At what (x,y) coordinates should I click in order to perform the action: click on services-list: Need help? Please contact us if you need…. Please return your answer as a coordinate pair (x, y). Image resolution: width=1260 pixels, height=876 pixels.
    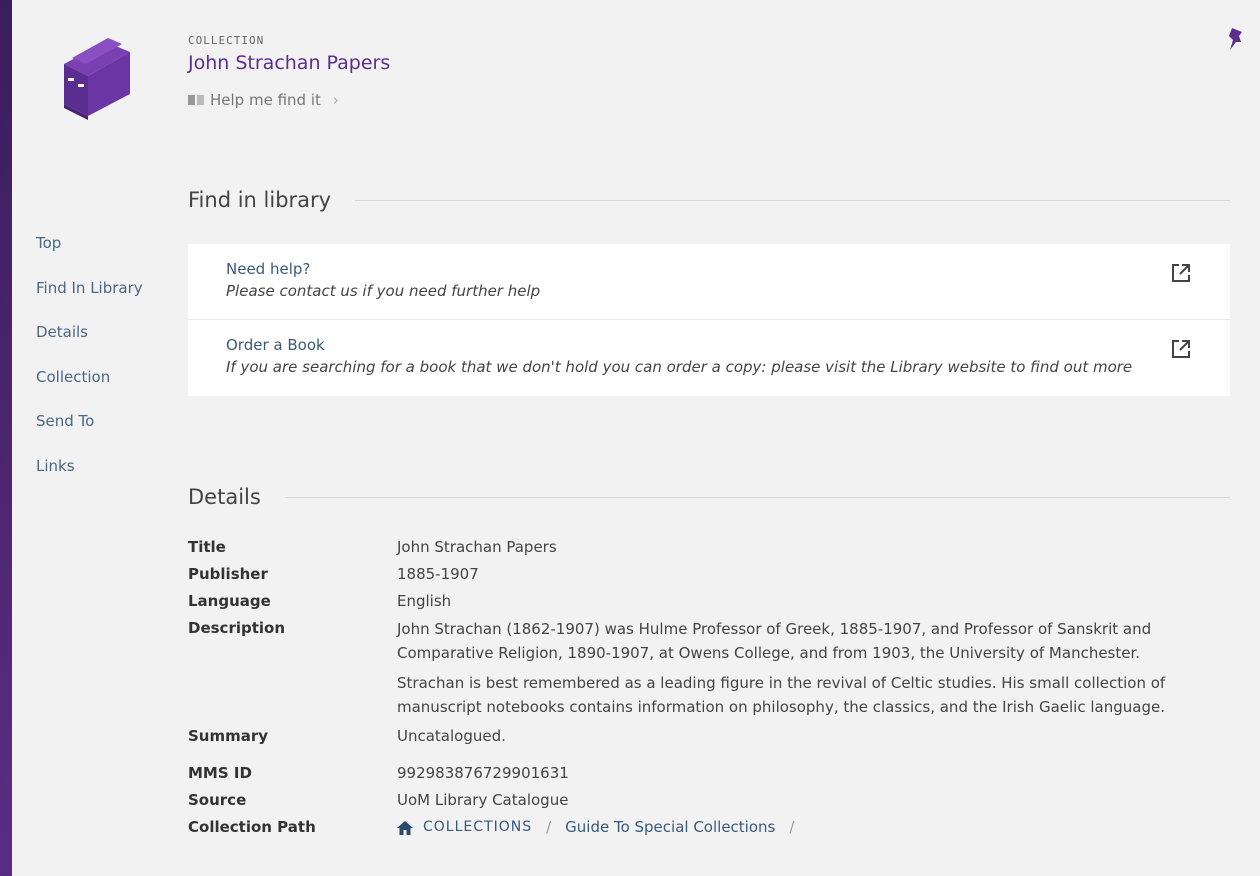
    Looking at the image, I should click on (709, 320).